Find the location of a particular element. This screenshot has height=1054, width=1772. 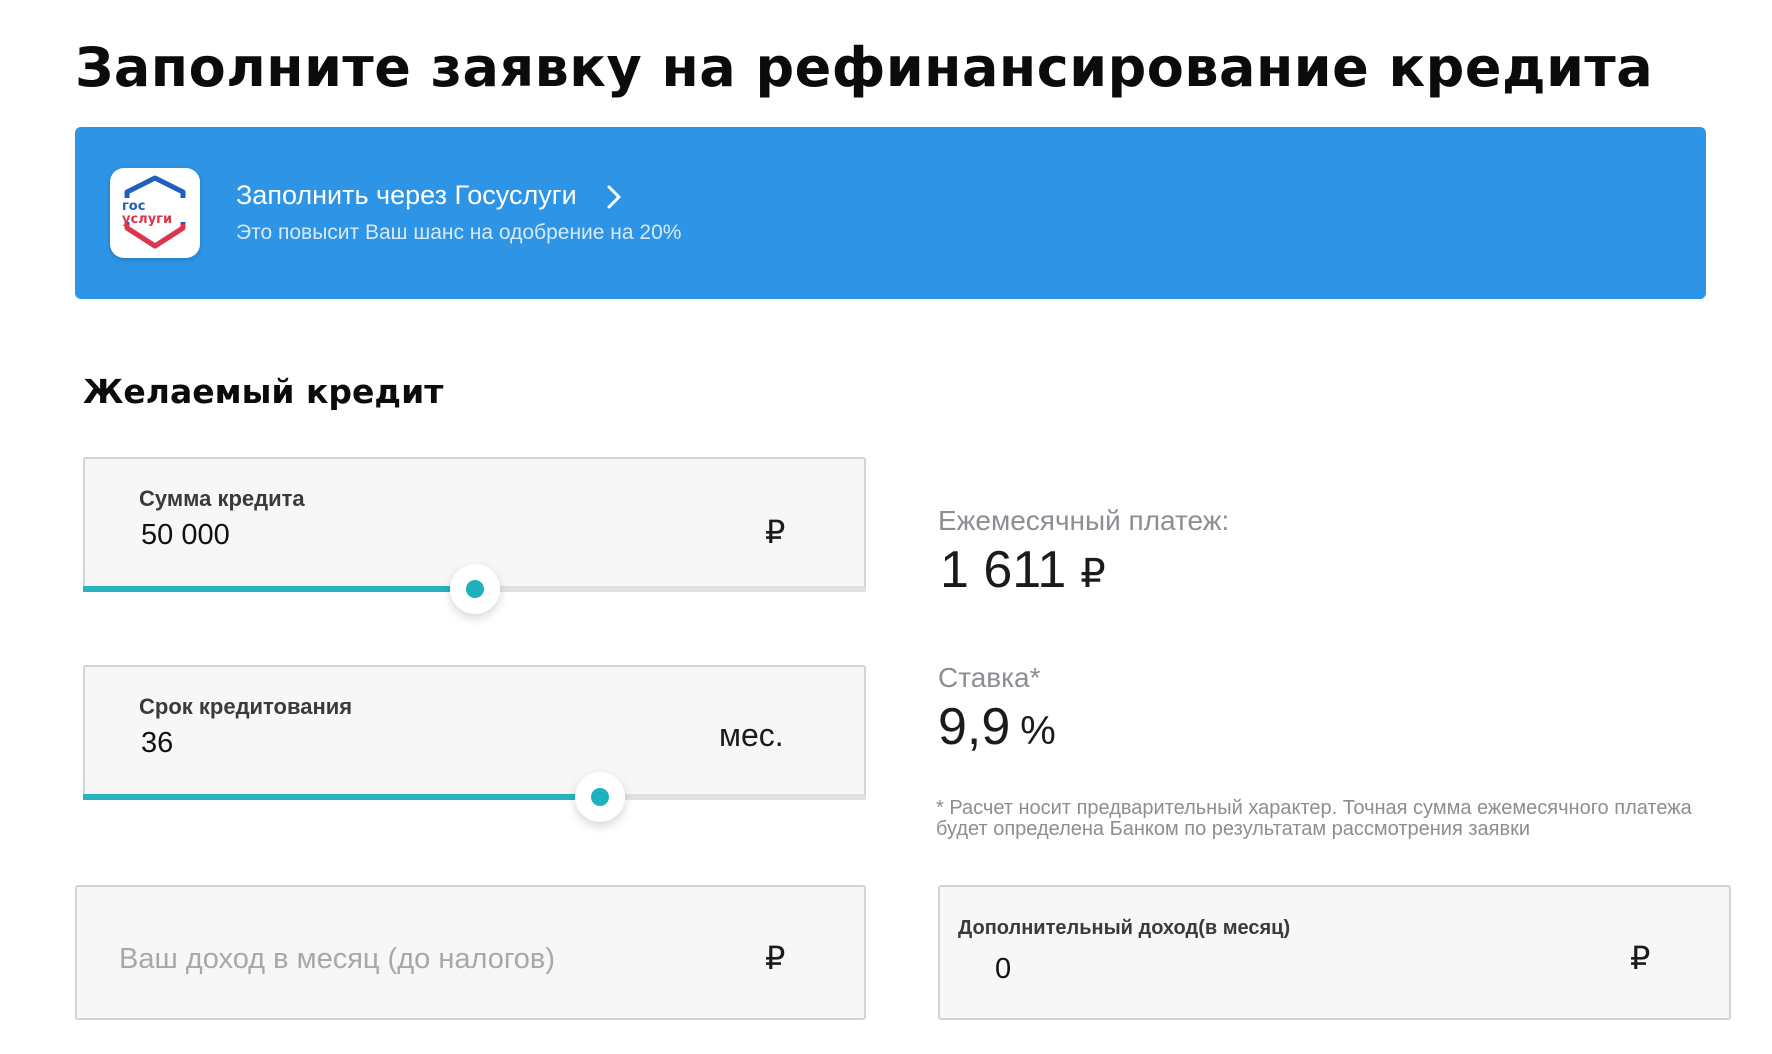

rate-label: Ставка* is located at coordinates (989, 677).